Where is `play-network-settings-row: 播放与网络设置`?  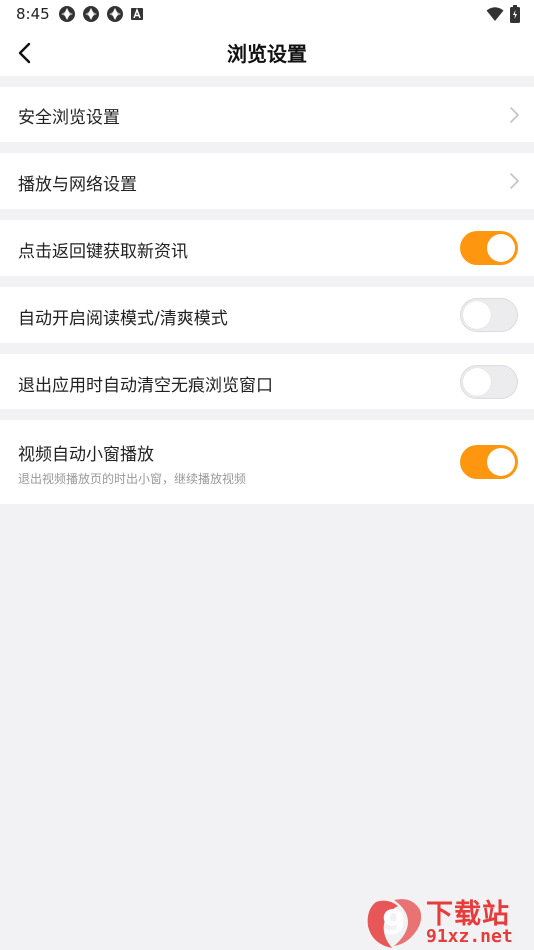
play-network-settings-row: 播放与网络设置 is located at coordinates (267, 181).